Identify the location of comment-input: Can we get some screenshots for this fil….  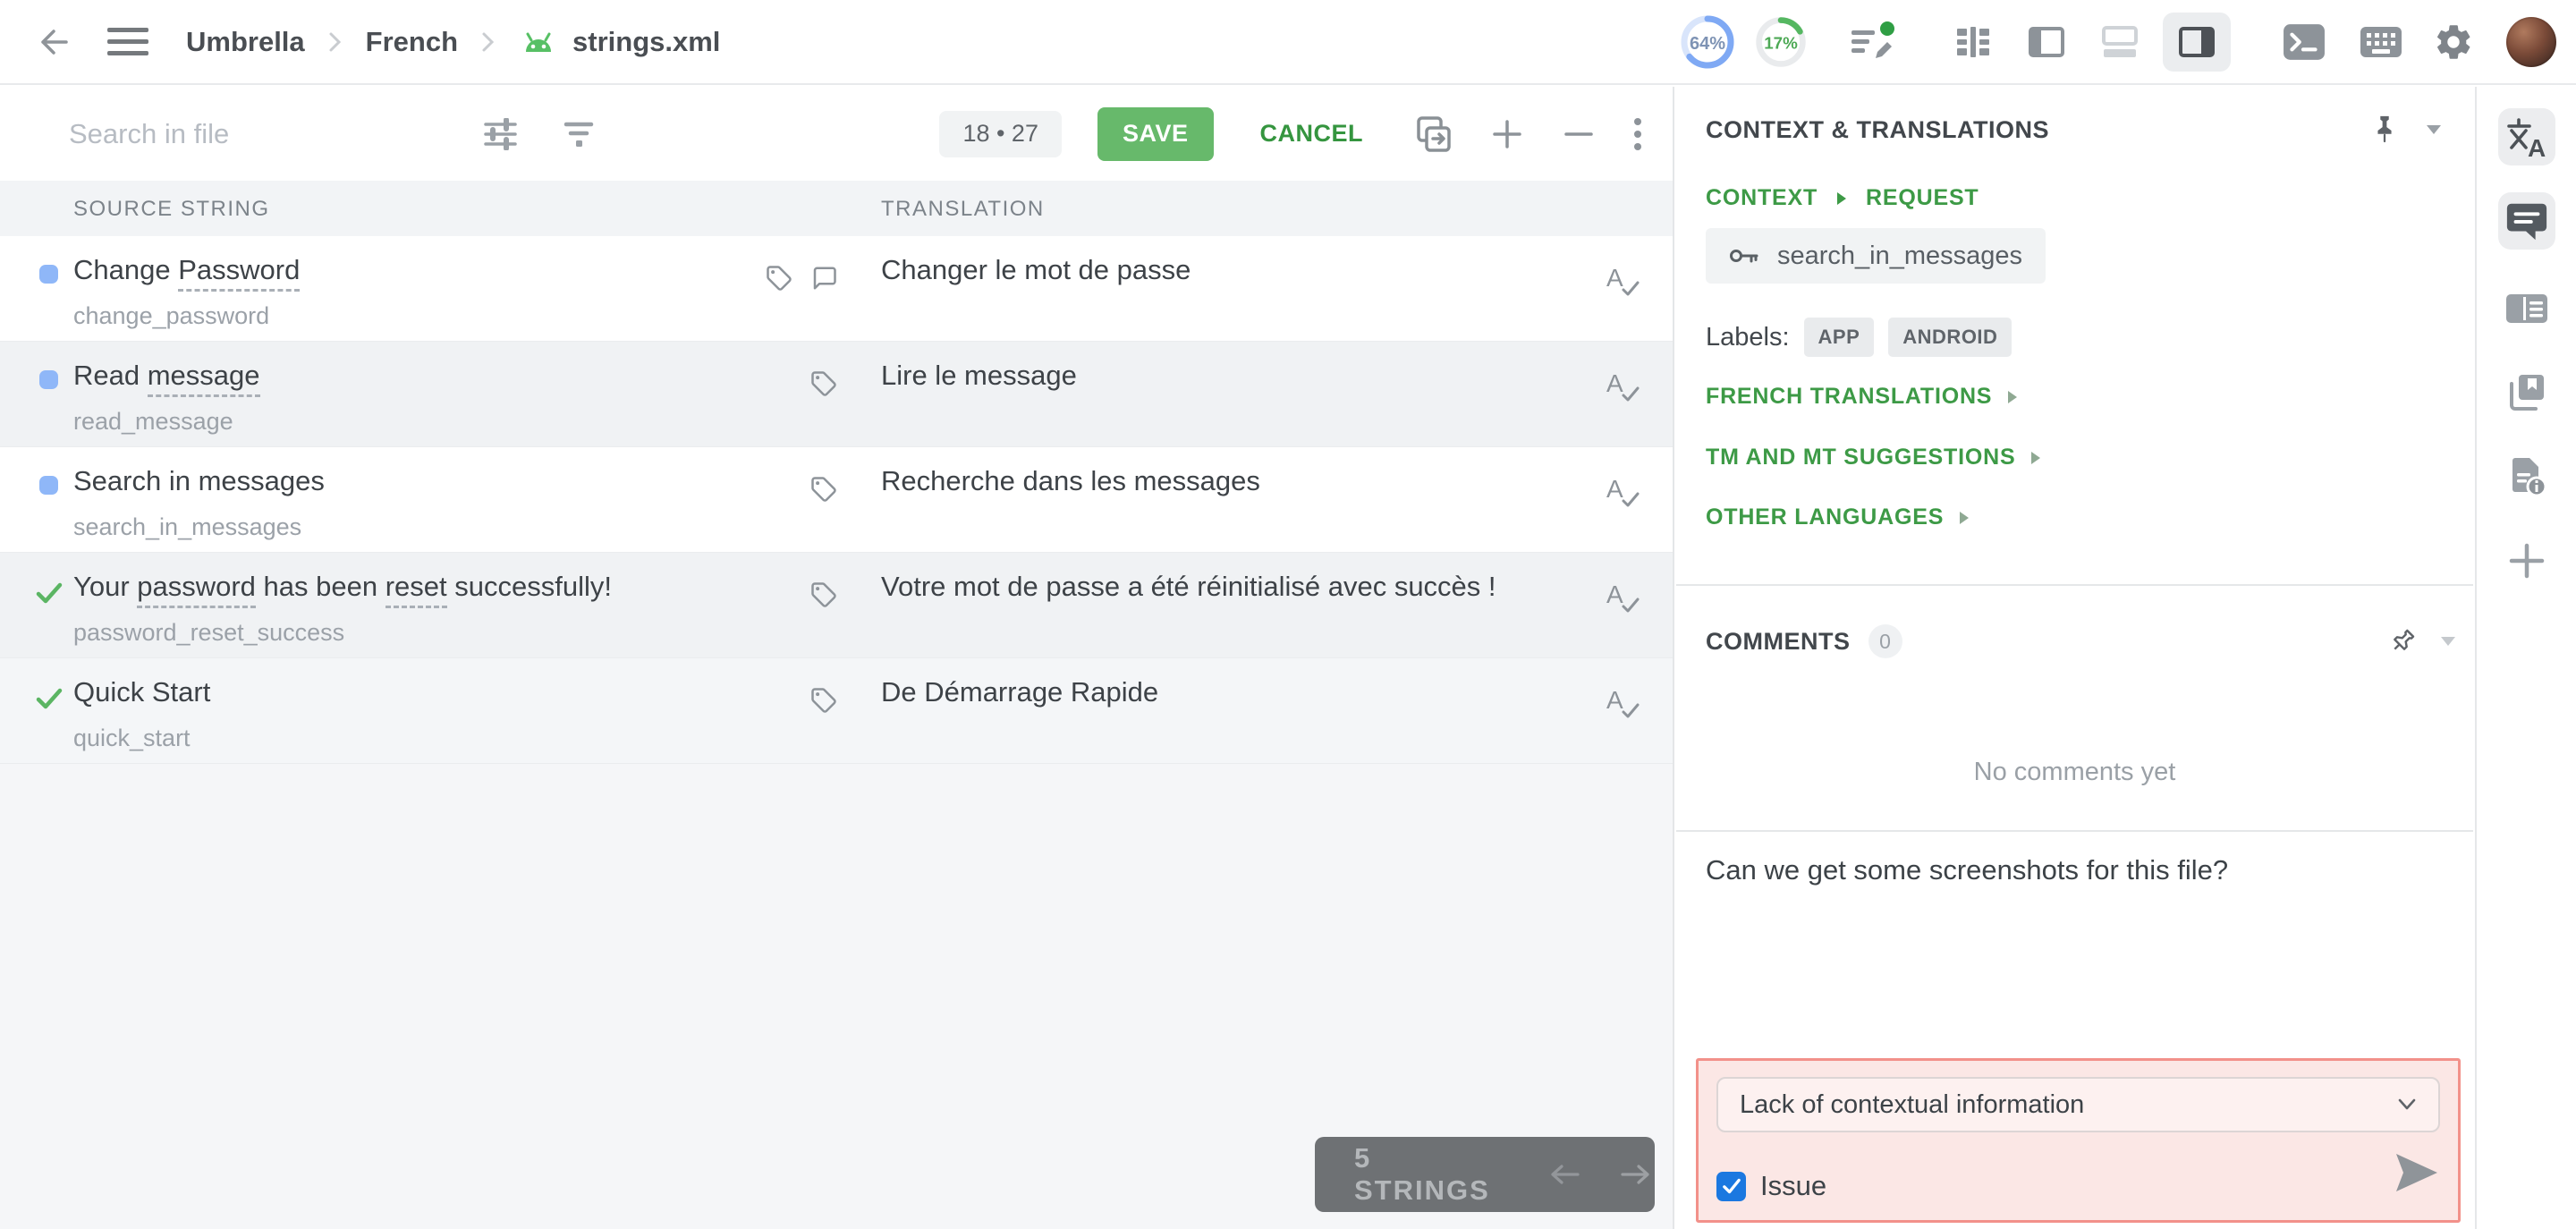
(2080, 870).